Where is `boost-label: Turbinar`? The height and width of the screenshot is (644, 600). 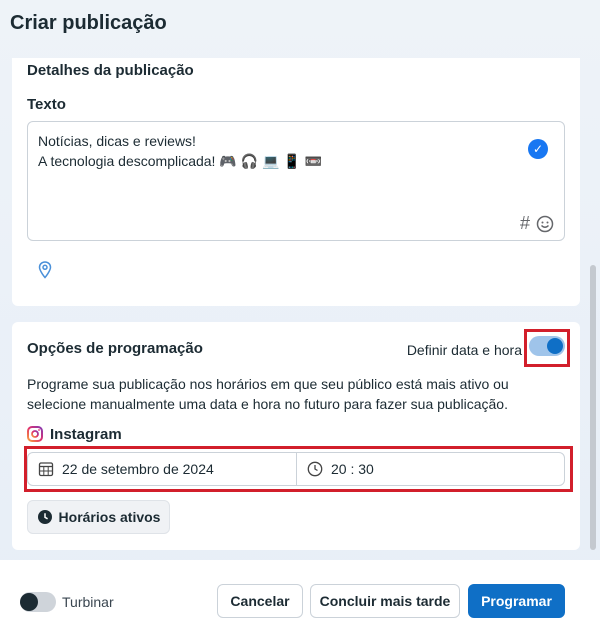
boost-label: Turbinar is located at coordinates (88, 602).